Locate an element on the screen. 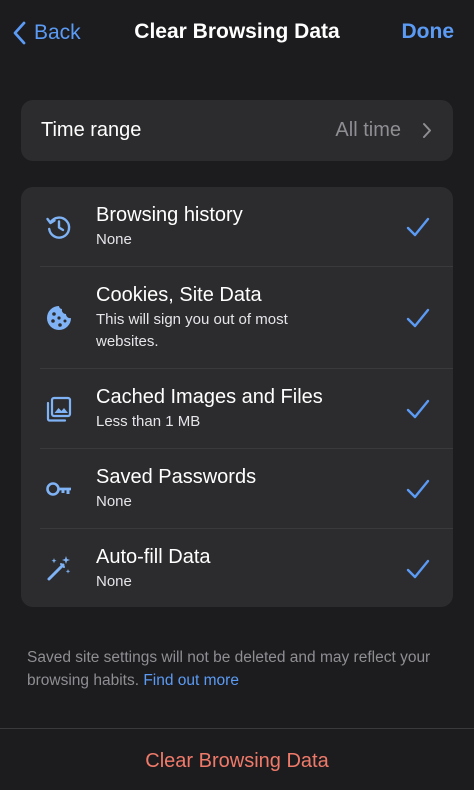 The width and height of the screenshot is (474, 790). cookie-icon is located at coordinates (59, 318).